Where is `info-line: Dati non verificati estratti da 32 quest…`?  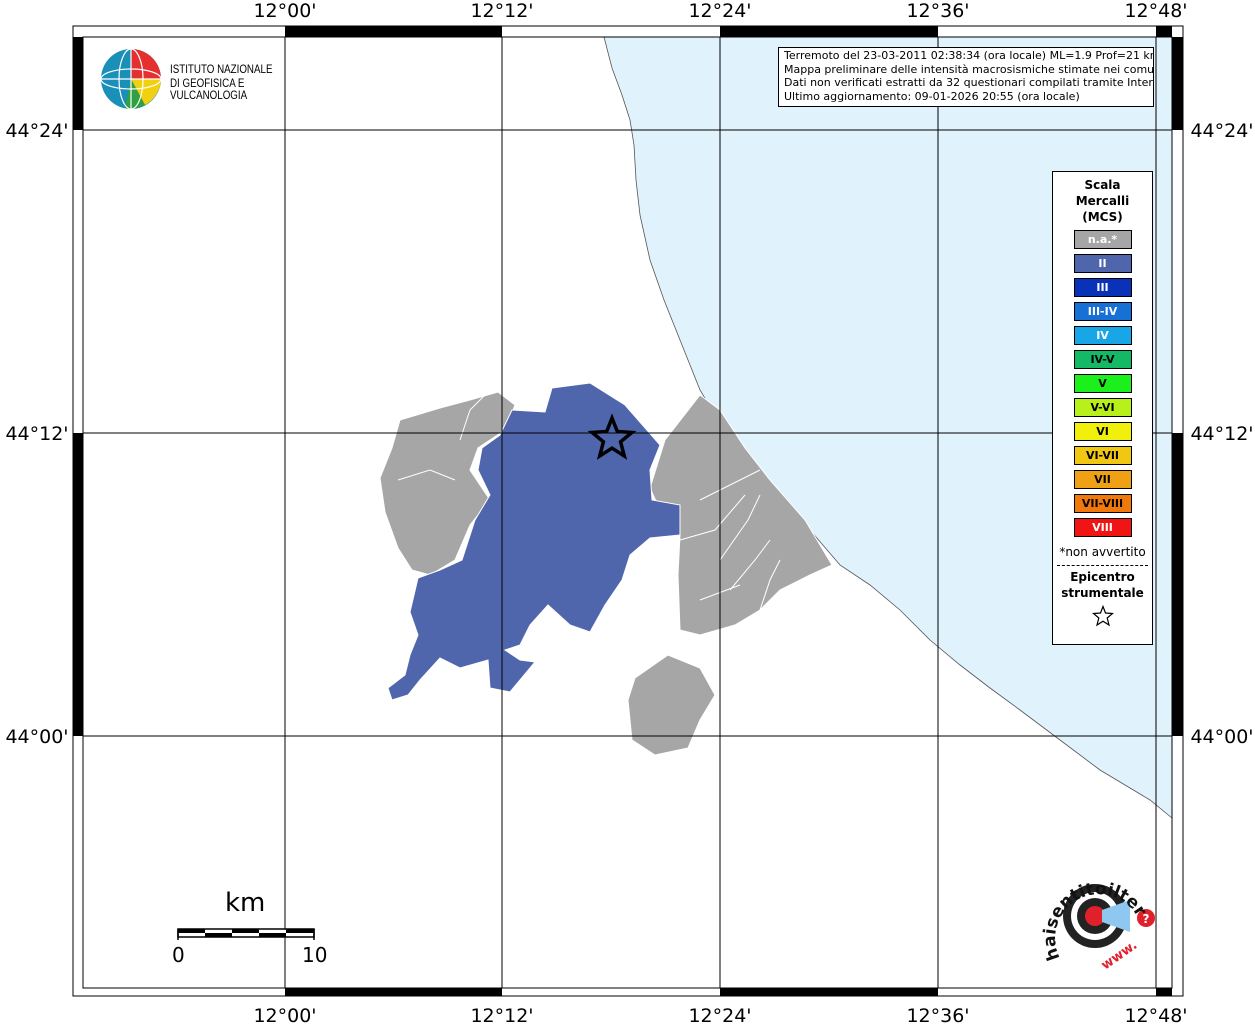 info-line: Dati non verificati estratti da 32 quest… is located at coordinates (969, 82).